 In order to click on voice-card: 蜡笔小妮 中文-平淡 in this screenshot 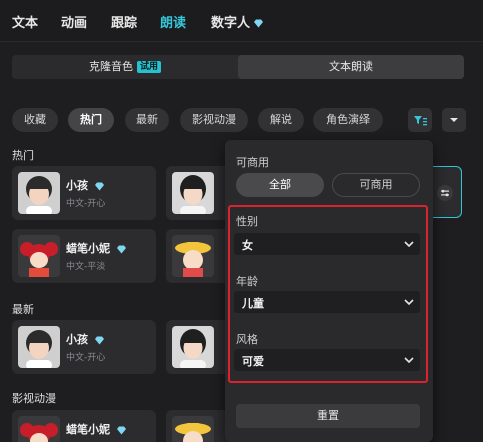, I will do `click(84, 256)`.